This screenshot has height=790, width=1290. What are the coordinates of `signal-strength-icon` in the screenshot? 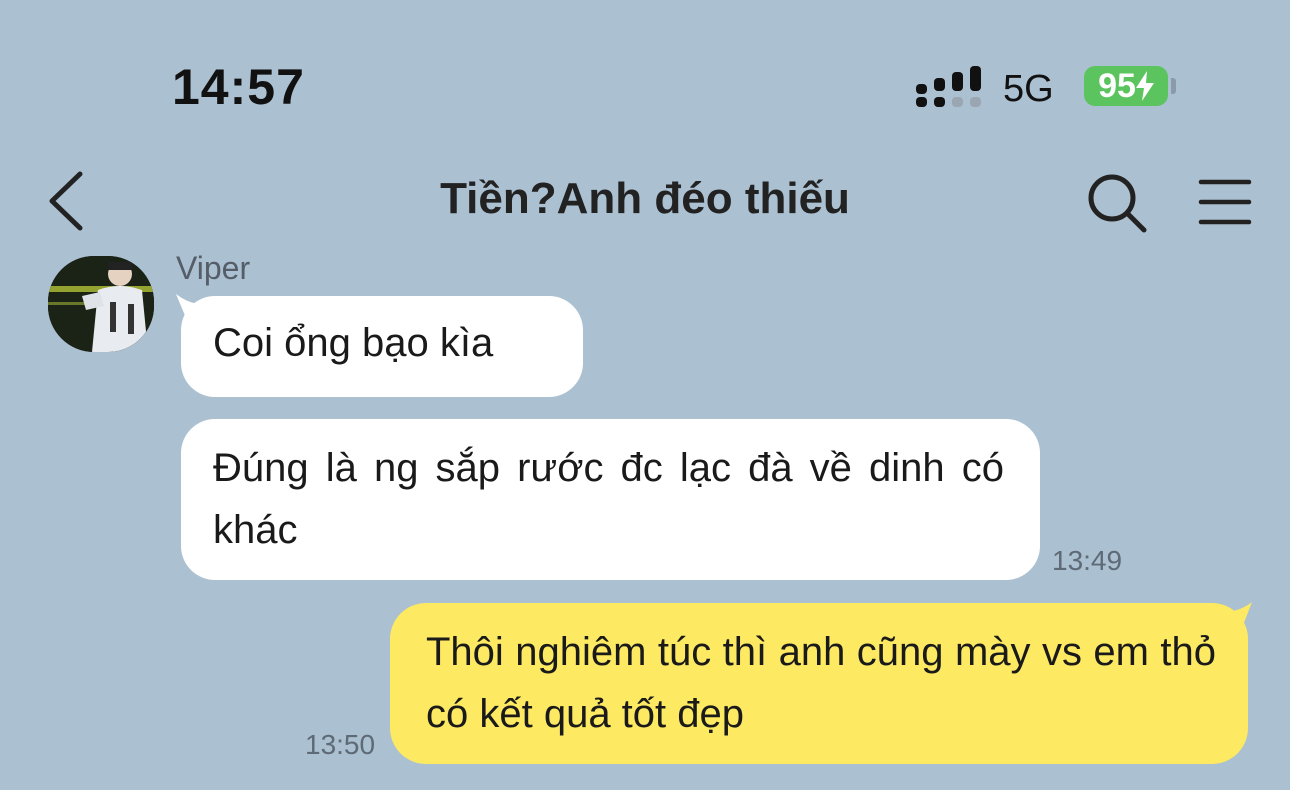 It's located at (948, 86).